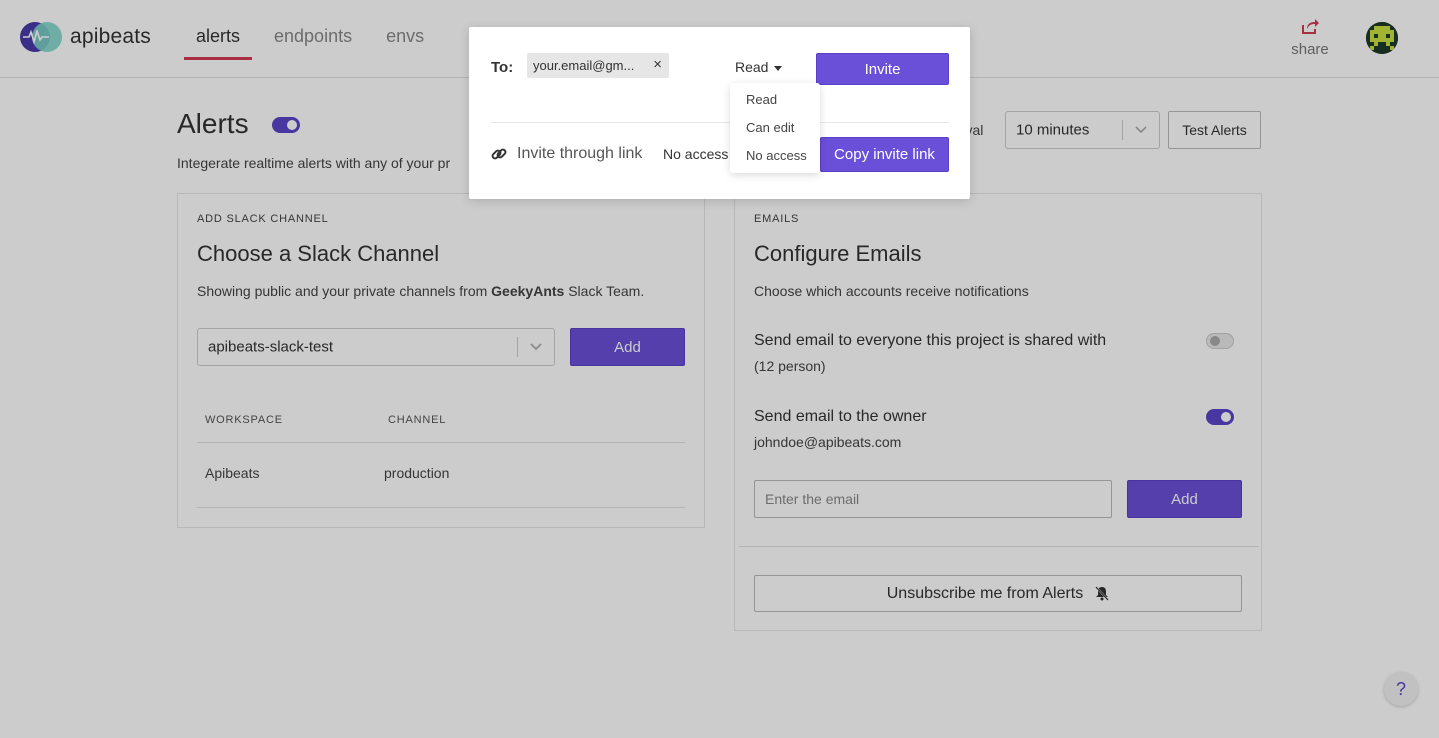 This screenshot has height=738, width=1439. I want to click on menu-item-no-access: No access, so click(776, 155).